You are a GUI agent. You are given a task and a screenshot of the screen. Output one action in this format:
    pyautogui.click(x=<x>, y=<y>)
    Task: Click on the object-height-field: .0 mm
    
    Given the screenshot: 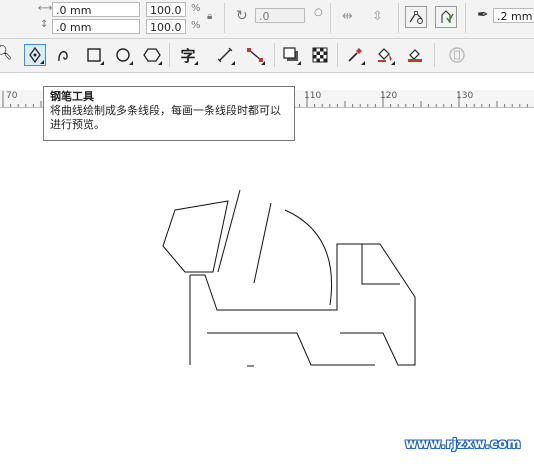 What is the action you would take?
    pyautogui.click(x=96, y=26)
    